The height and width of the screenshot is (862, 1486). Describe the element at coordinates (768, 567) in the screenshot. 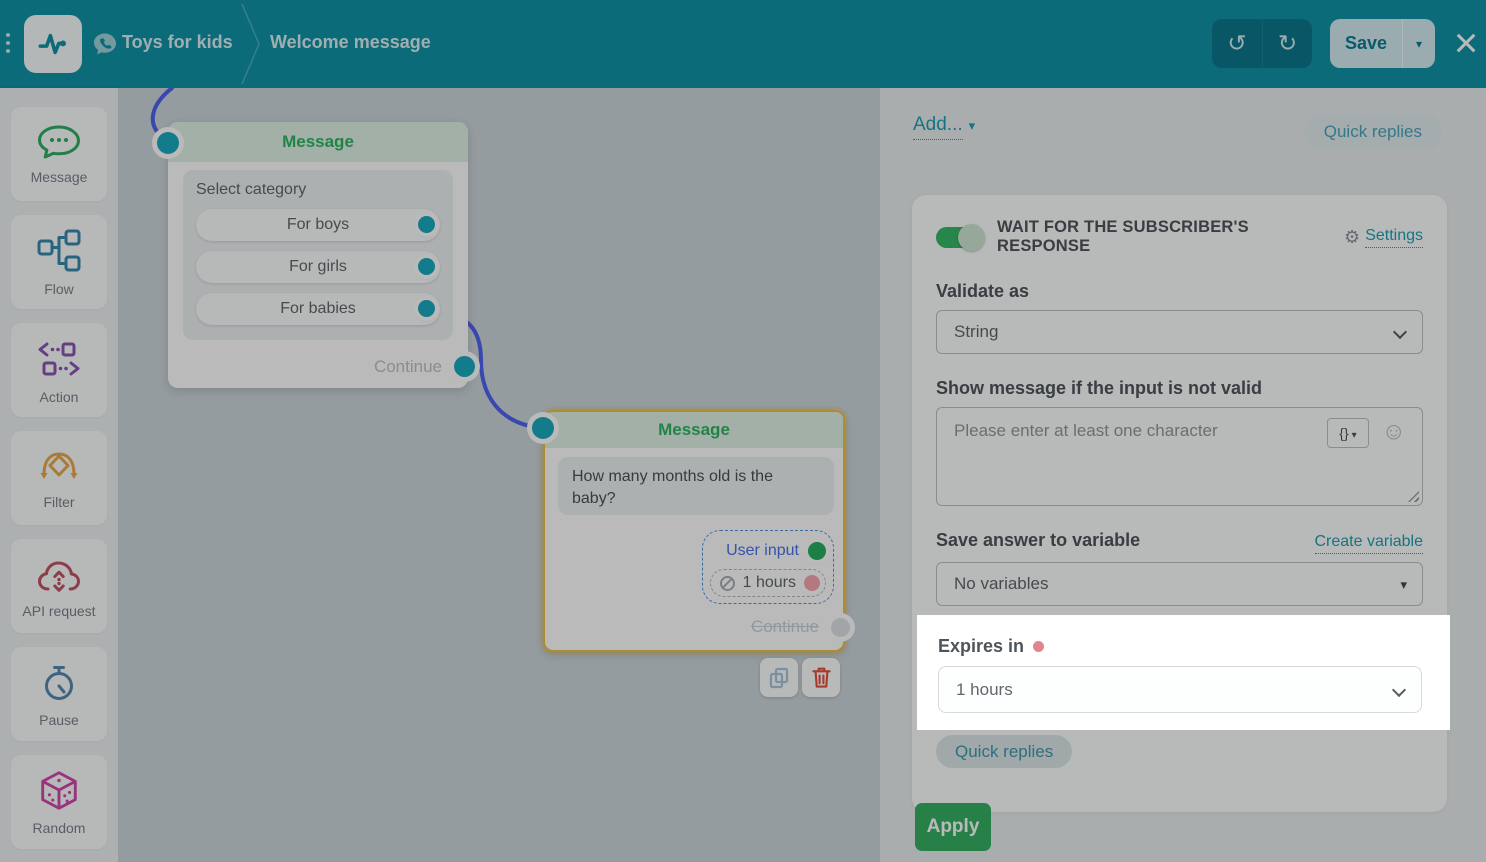

I see `user-input-group: User input 1 hours` at that location.